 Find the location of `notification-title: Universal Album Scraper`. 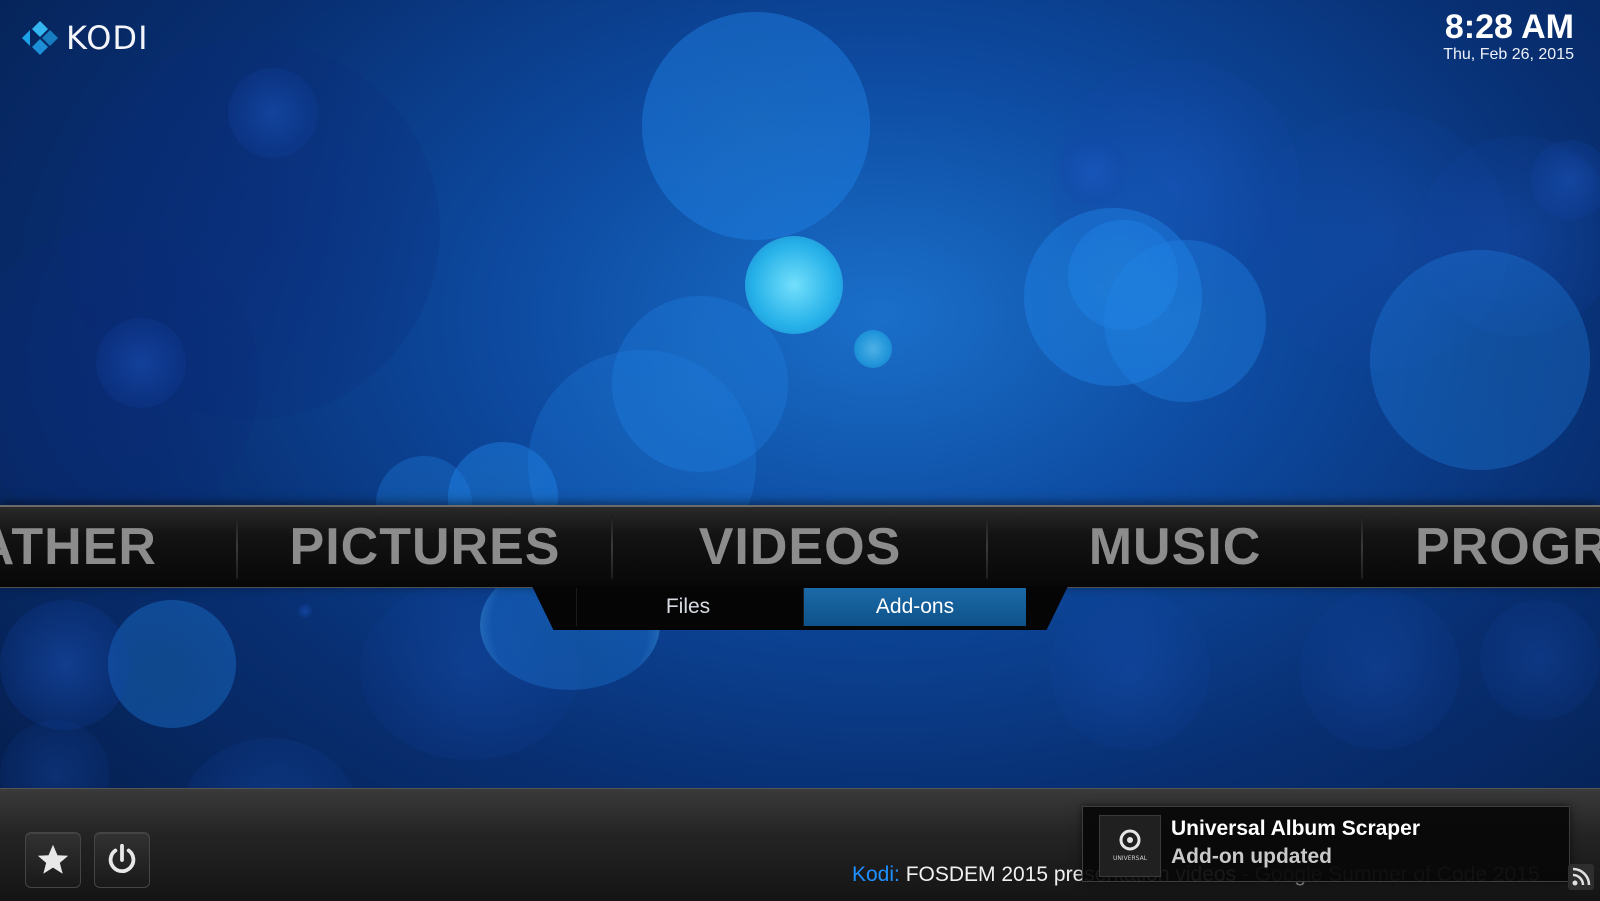

notification-title: Universal Album Scraper is located at coordinates (1295, 828).